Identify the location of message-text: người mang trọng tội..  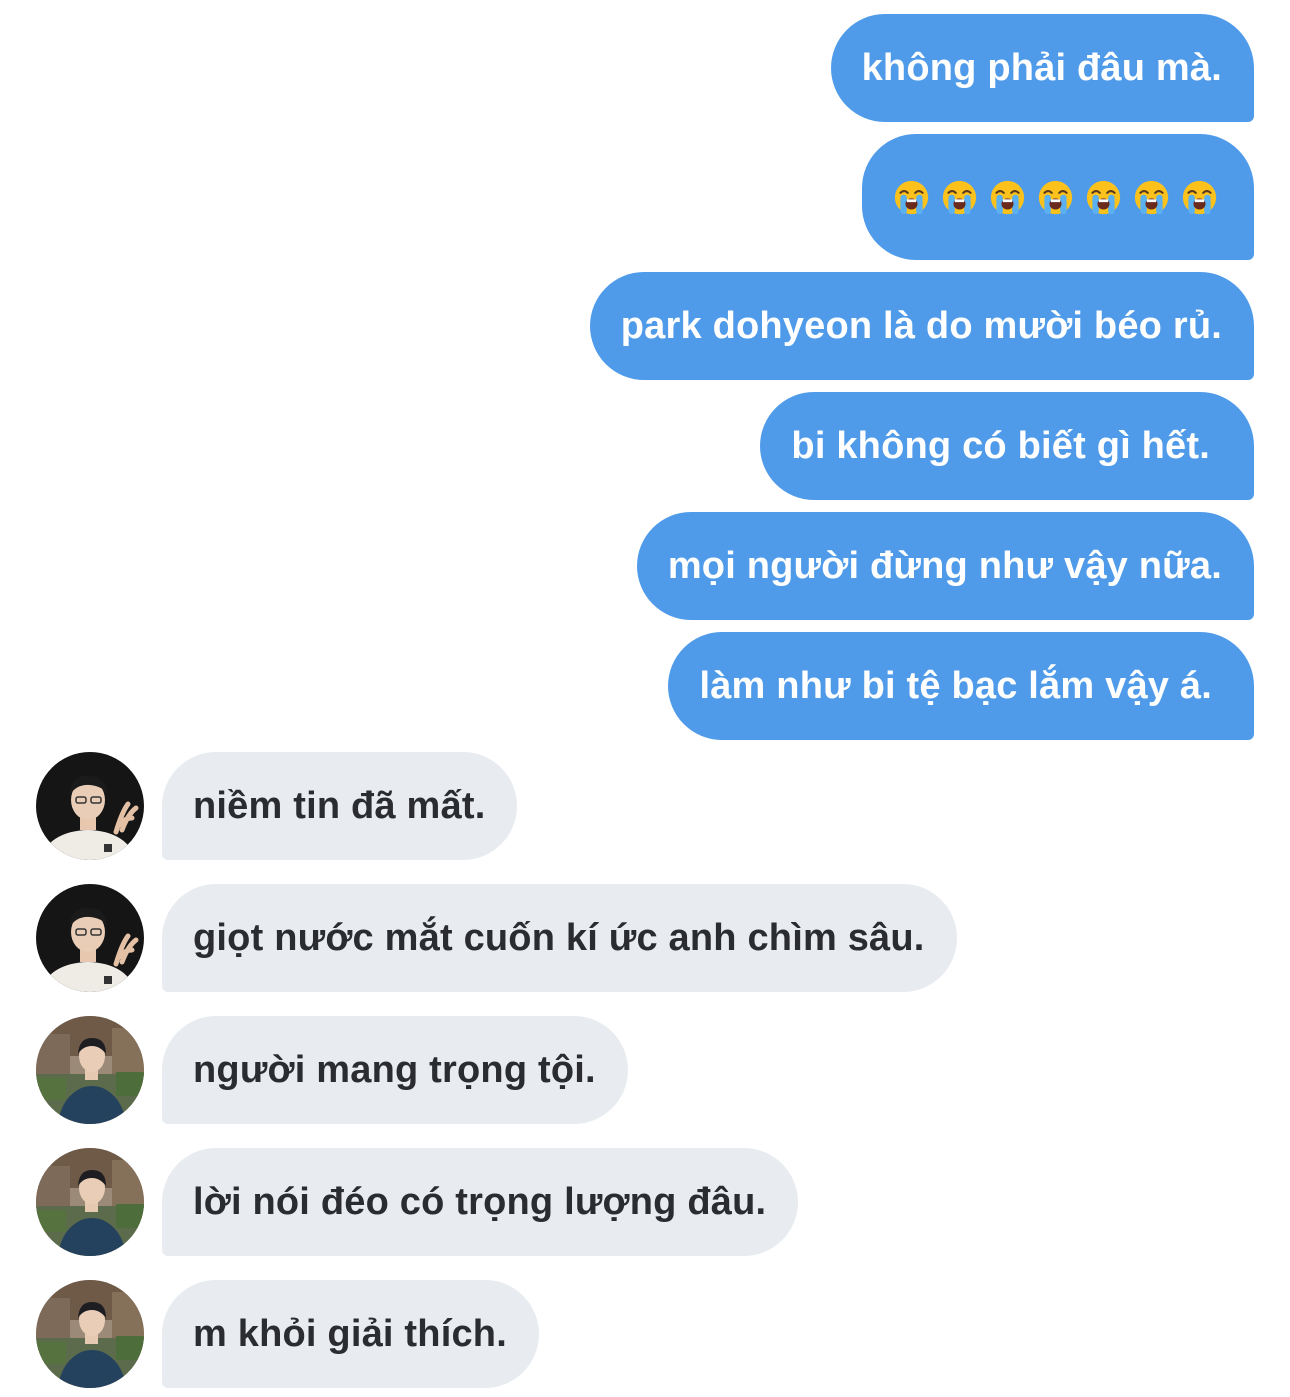
(394, 1069).